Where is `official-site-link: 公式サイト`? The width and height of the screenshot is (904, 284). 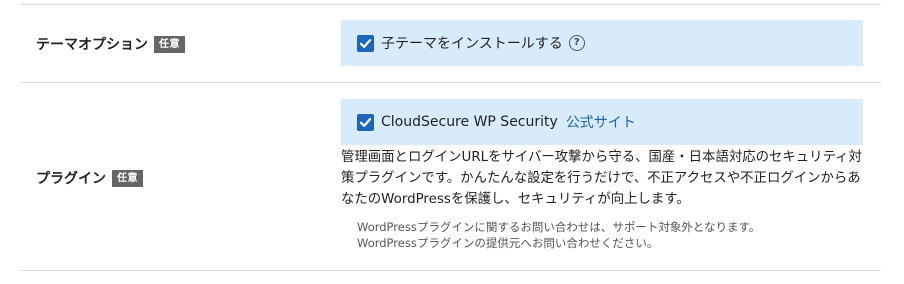 official-site-link: 公式サイト is located at coordinates (601, 122).